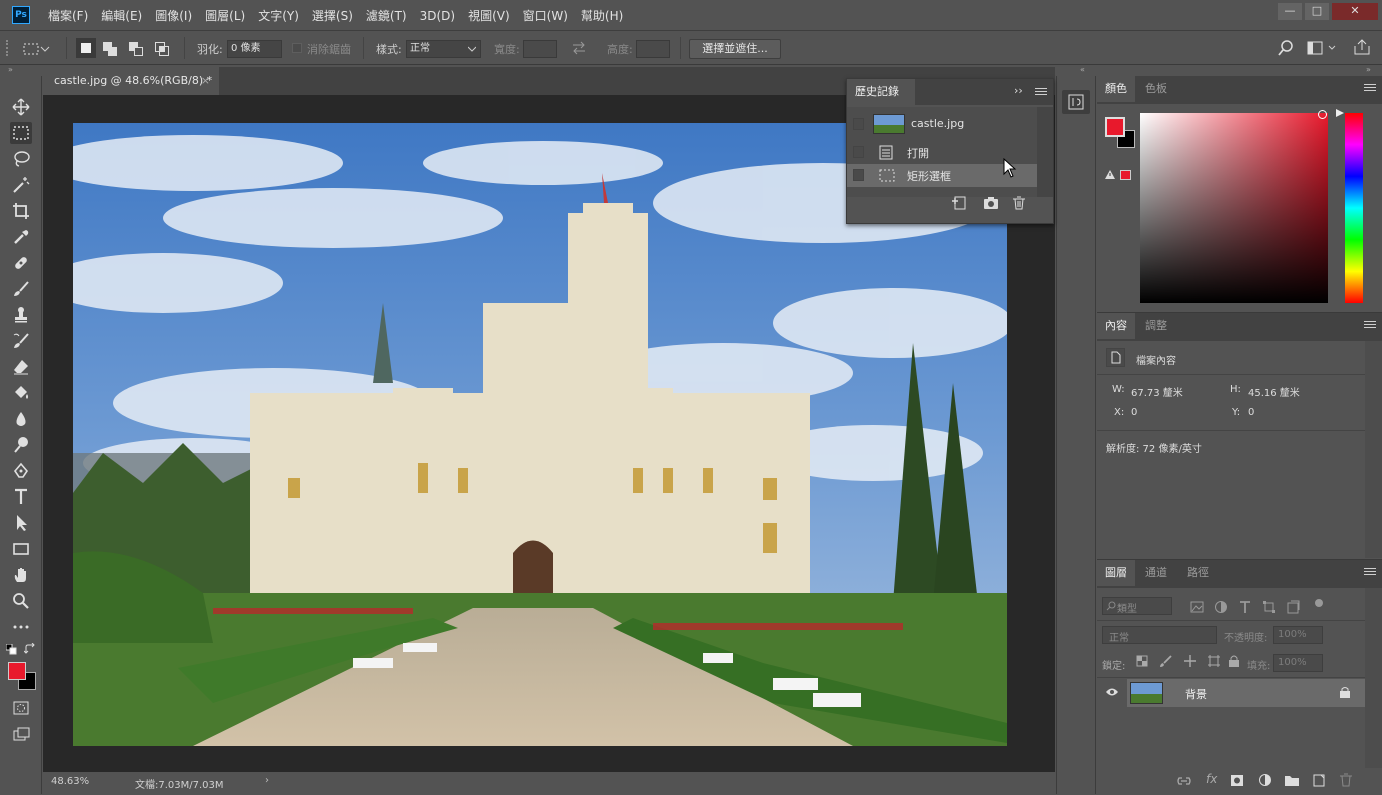 The width and height of the screenshot is (1382, 795). I want to click on zoom-level: 48.63%, so click(70, 781).